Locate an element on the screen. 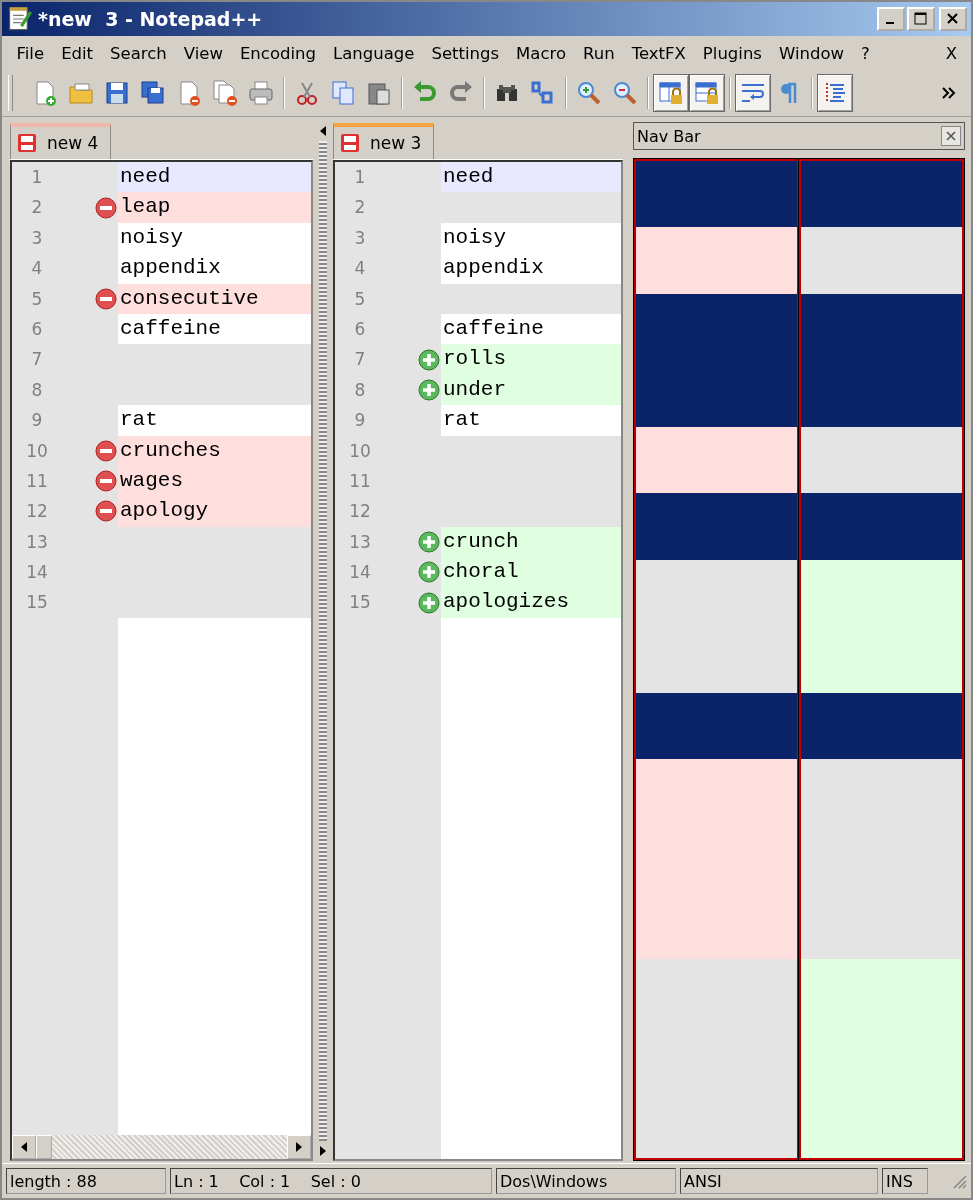 This screenshot has height=1200, width=973. document-tab: new 3 is located at coordinates (384, 141).